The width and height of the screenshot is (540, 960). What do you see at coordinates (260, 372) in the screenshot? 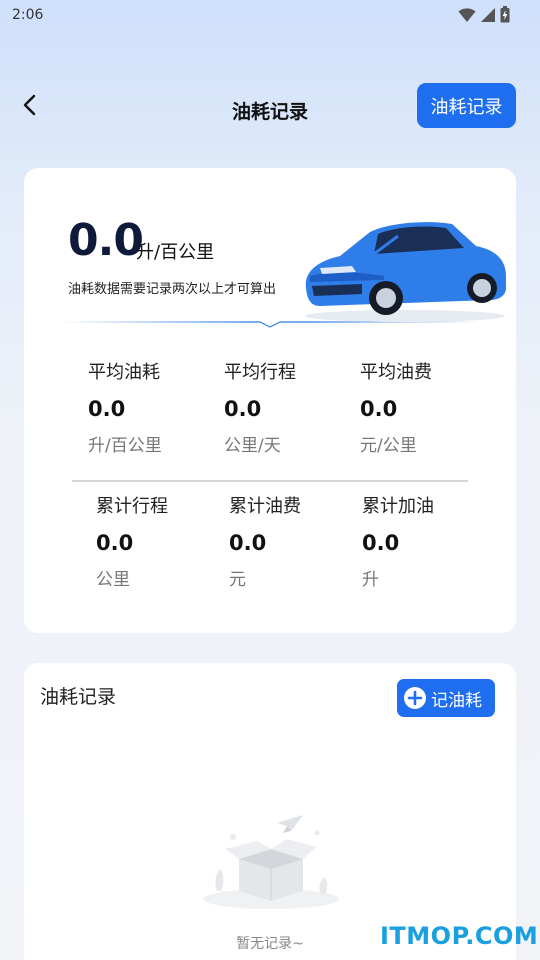
I see `stat-label: 平均行程` at bounding box center [260, 372].